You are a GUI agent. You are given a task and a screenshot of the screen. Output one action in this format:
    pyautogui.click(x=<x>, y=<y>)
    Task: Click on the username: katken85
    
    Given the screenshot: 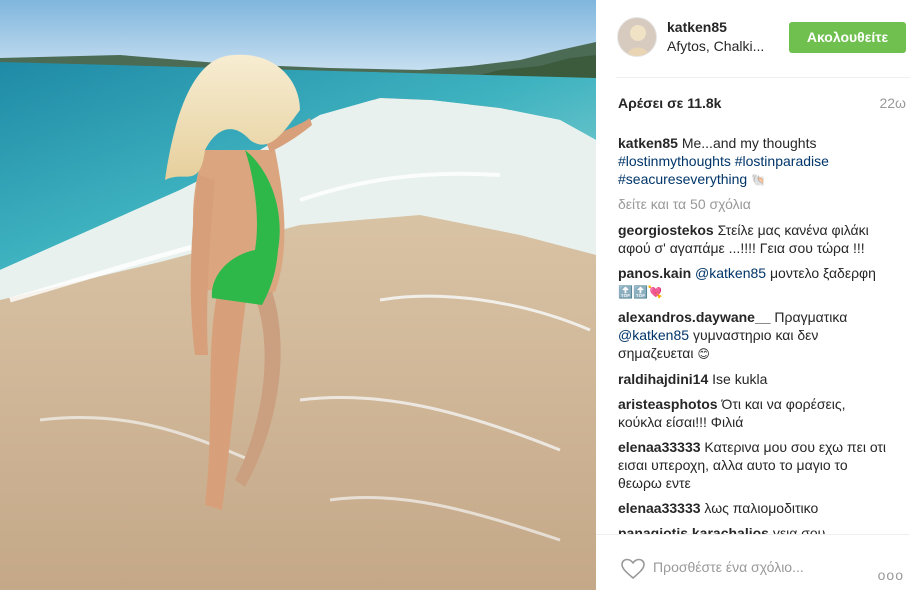 What is the action you would take?
    pyautogui.click(x=697, y=27)
    